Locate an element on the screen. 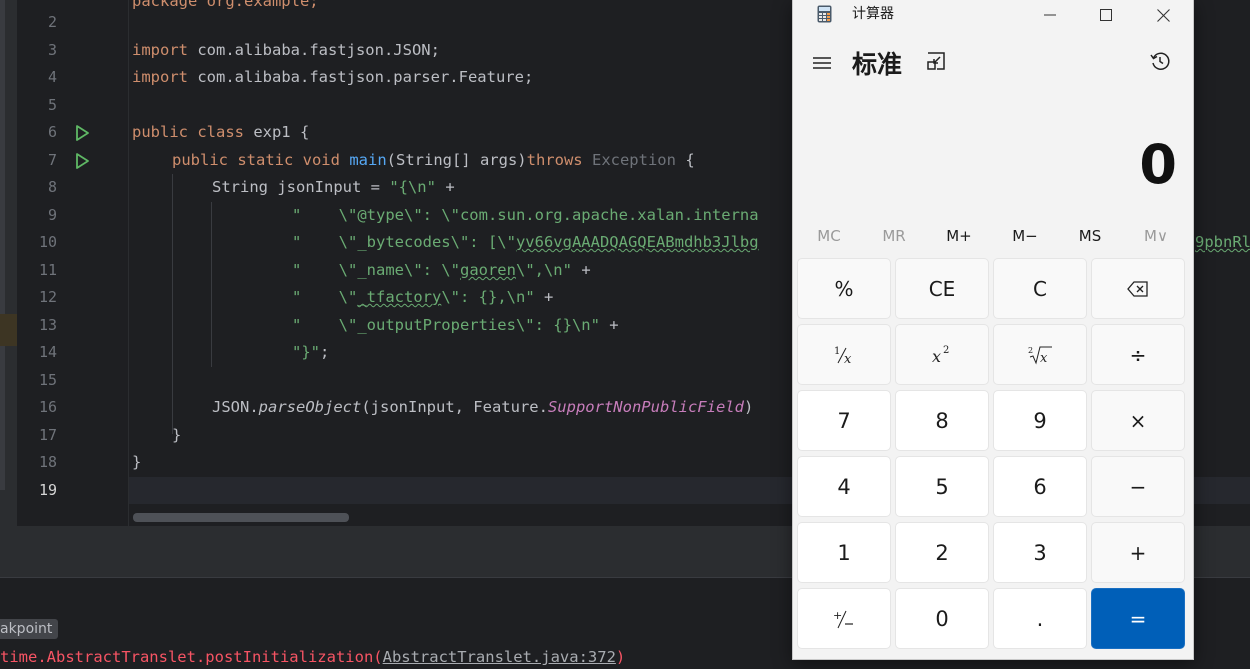 The image size is (1250, 669). code-line-11: " \"_name\": \"gaoren\",\n" + is located at coordinates (441, 270).